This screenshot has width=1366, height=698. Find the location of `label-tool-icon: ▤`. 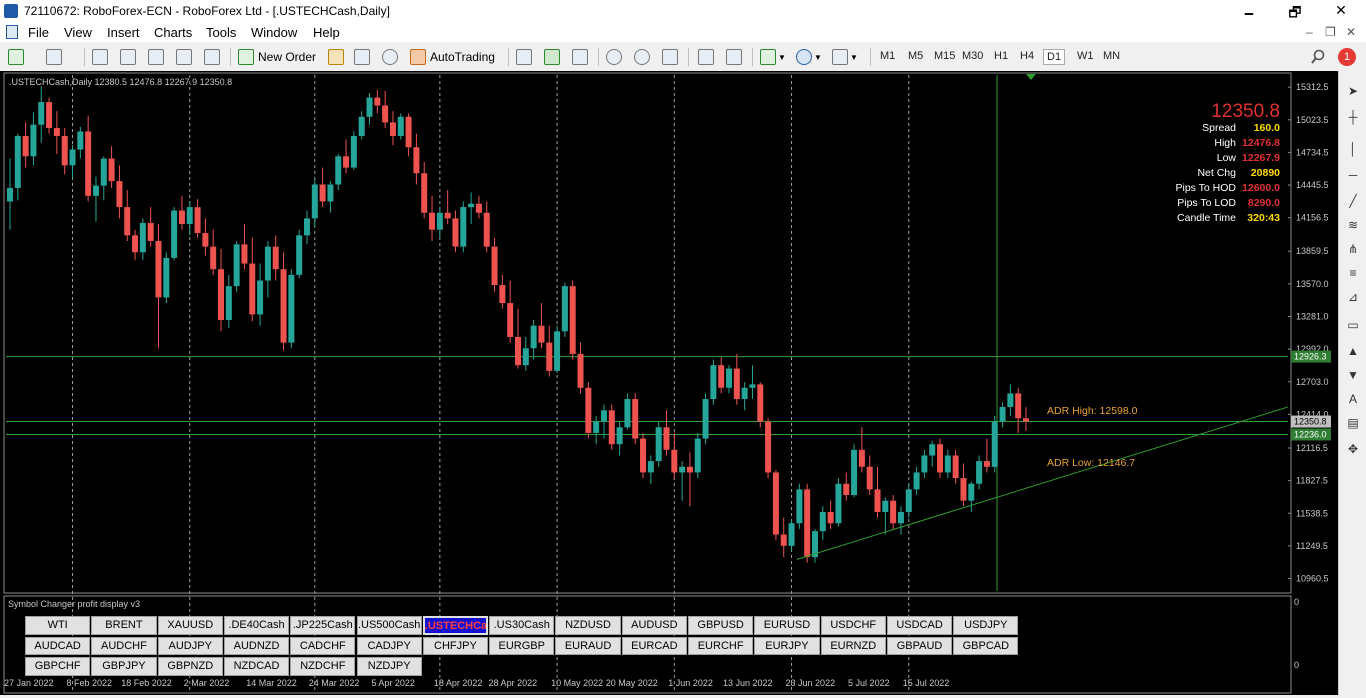

label-tool-icon: ▤ is located at coordinates (1353, 423).